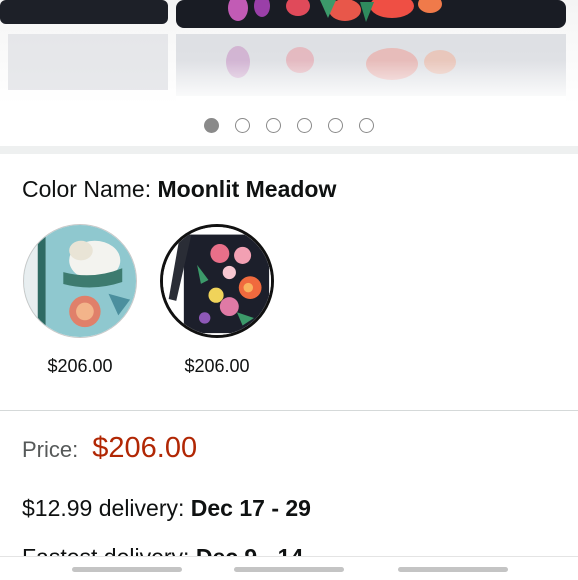  Describe the element at coordinates (103, 508) in the screenshot. I see `delivery-prefix: $12.99 delivery:` at that location.